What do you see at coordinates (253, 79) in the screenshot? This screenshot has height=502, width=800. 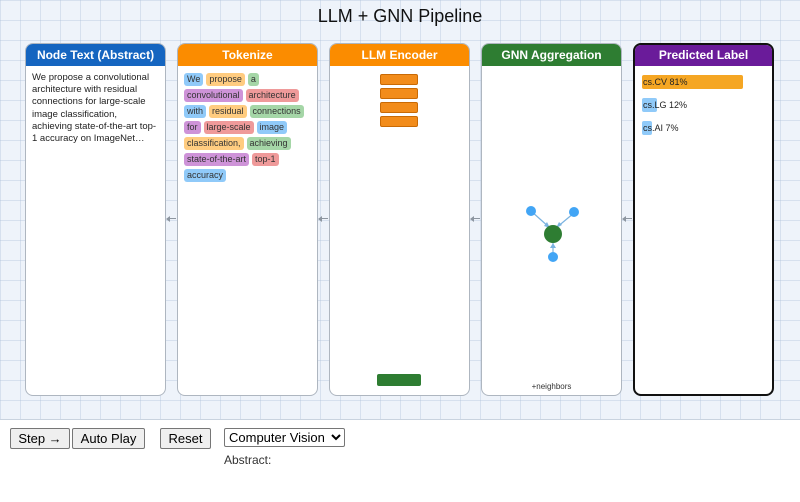 I see `token-chip: a` at bounding box center [253, 79].